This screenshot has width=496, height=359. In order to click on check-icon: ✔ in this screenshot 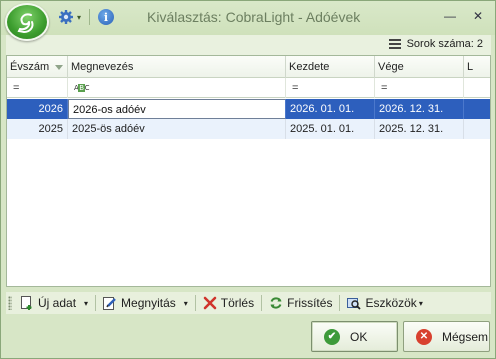, I will do `click(332, 336)`.